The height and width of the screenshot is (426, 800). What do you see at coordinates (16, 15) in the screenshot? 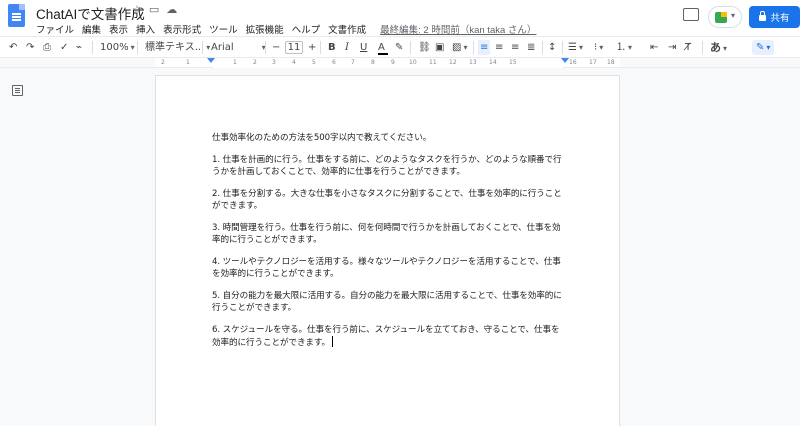
I see `docs-logo-icon` at bounding box center [16, 15].